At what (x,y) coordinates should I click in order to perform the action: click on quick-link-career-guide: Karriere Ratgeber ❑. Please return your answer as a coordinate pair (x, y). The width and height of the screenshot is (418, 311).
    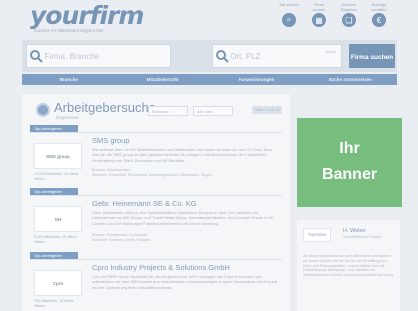
    Looking at the image, I should click on (349, 14).